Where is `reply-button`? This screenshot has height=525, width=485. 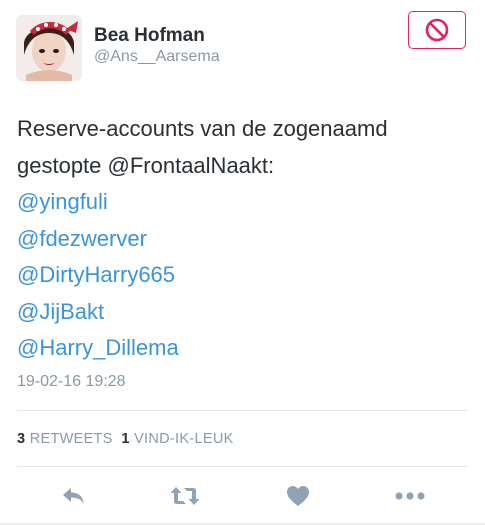
reply-button is located at coordinates (74, 496).